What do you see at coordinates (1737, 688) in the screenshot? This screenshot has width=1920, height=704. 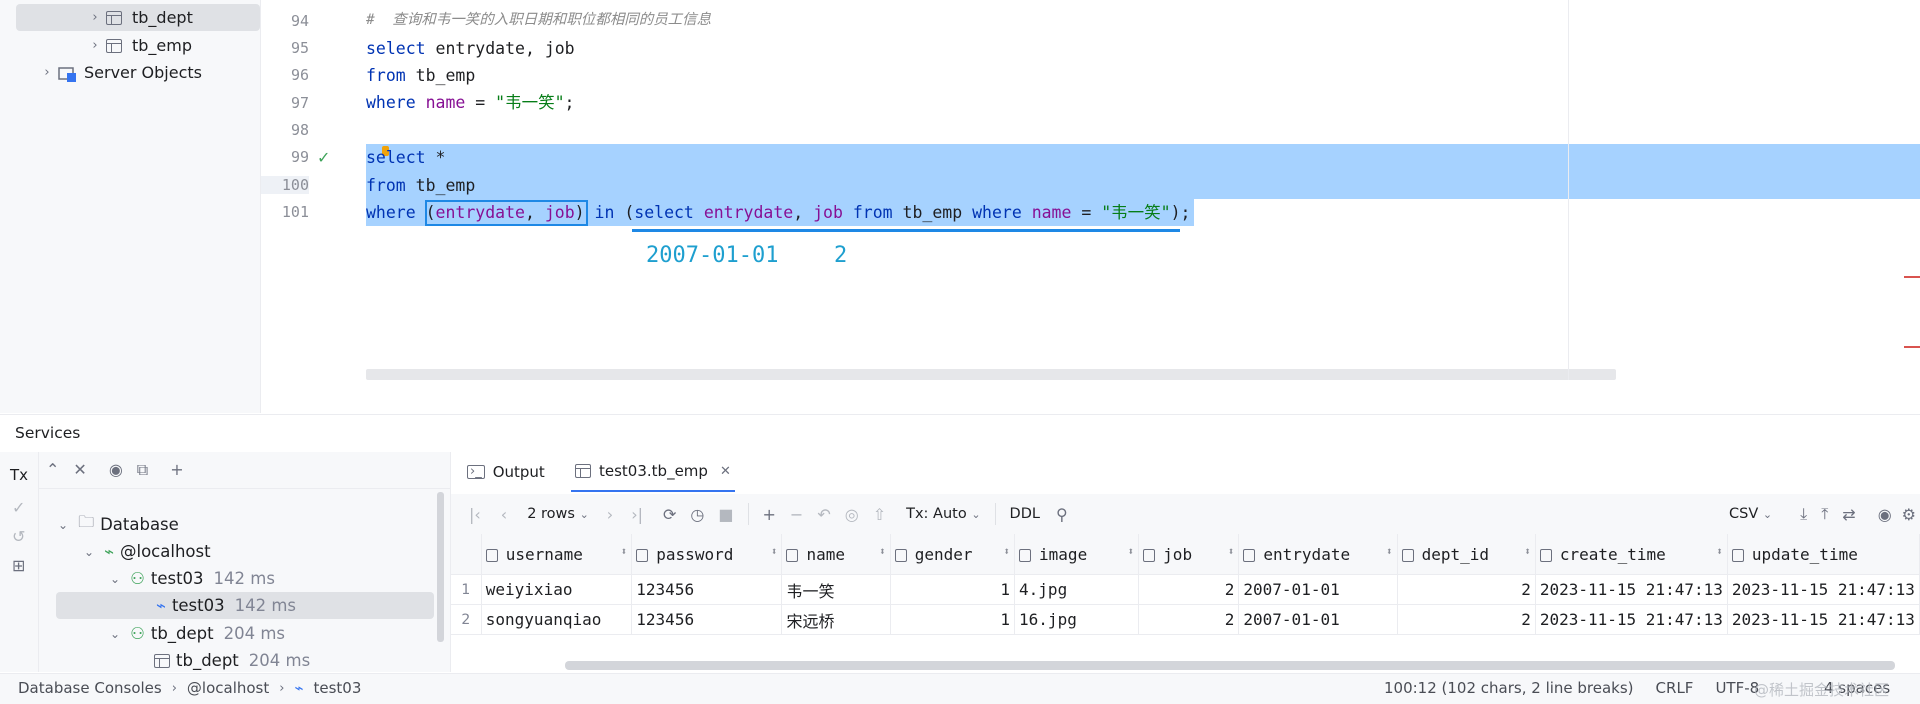 I see `file-encoding: UTF-8` at bounding box center [1737, 688].